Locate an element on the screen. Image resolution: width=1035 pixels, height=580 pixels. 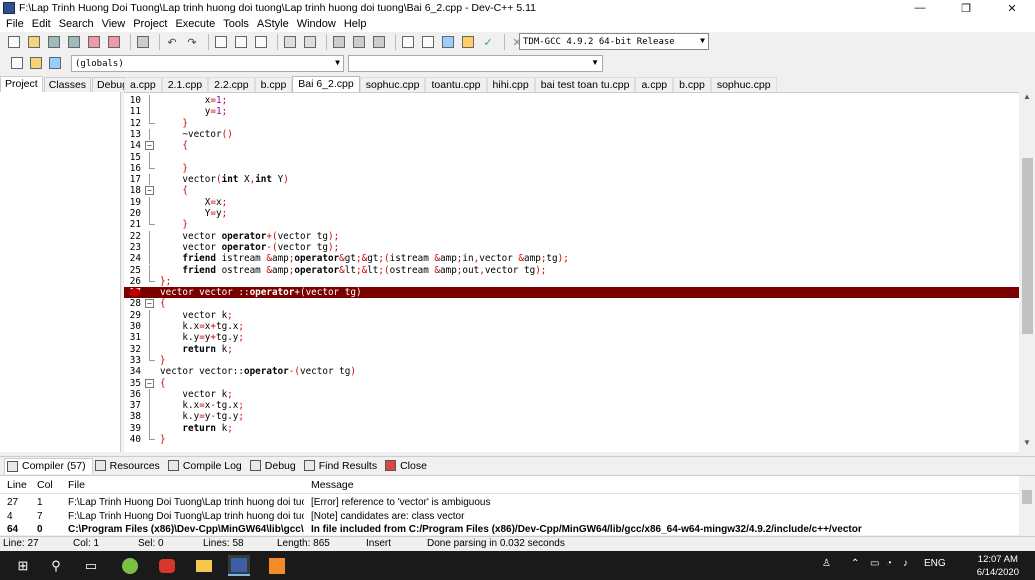
code-line: 15 is located at coordinates (571, 157).